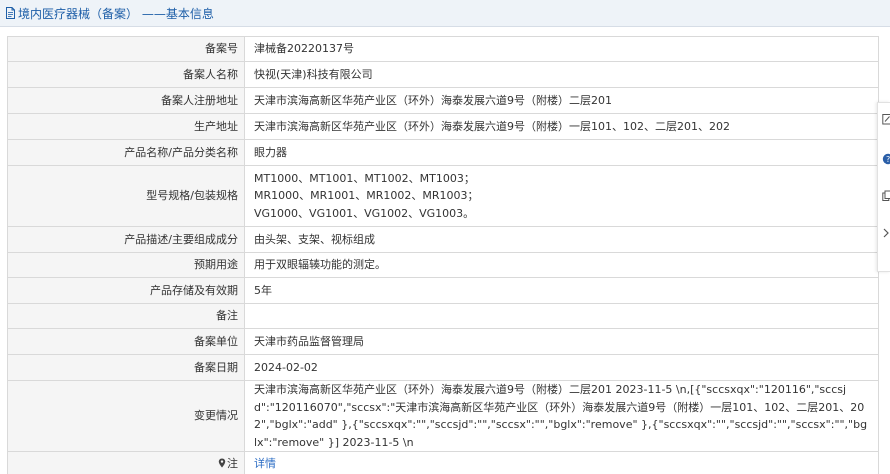 The width and height of the screenshot is (890, 474). I want to click on row-value-note: 详情, so click(561, 462).